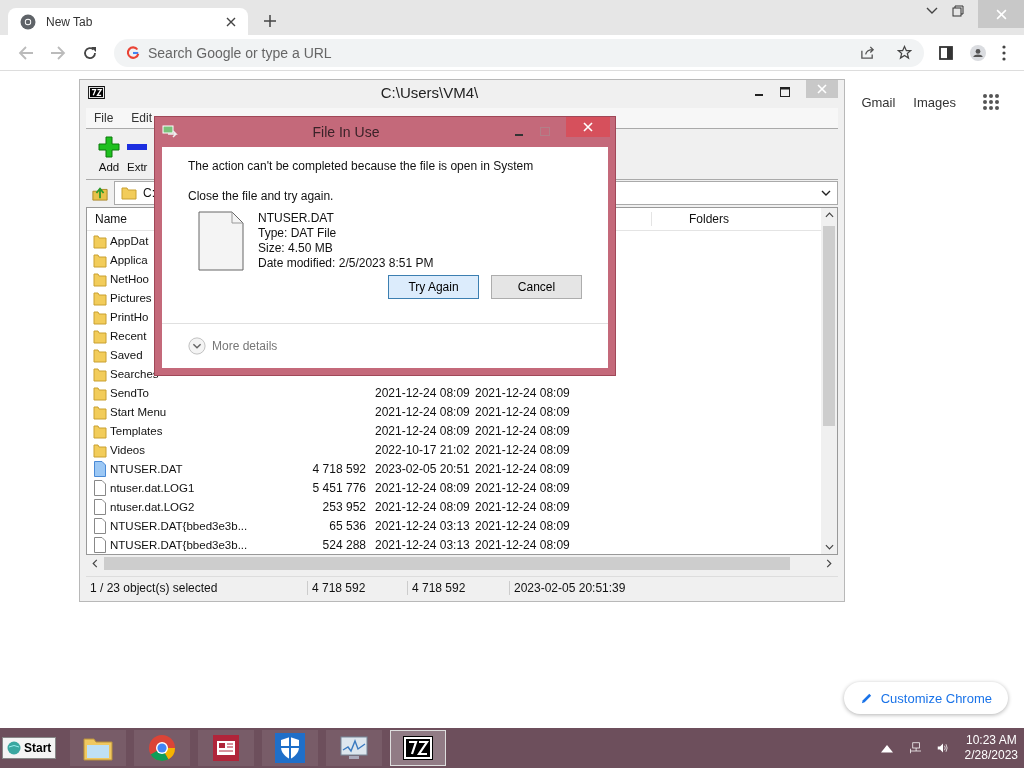  I want to click on clock: 10:23 AM 2/28/2023, so click(991, 748).